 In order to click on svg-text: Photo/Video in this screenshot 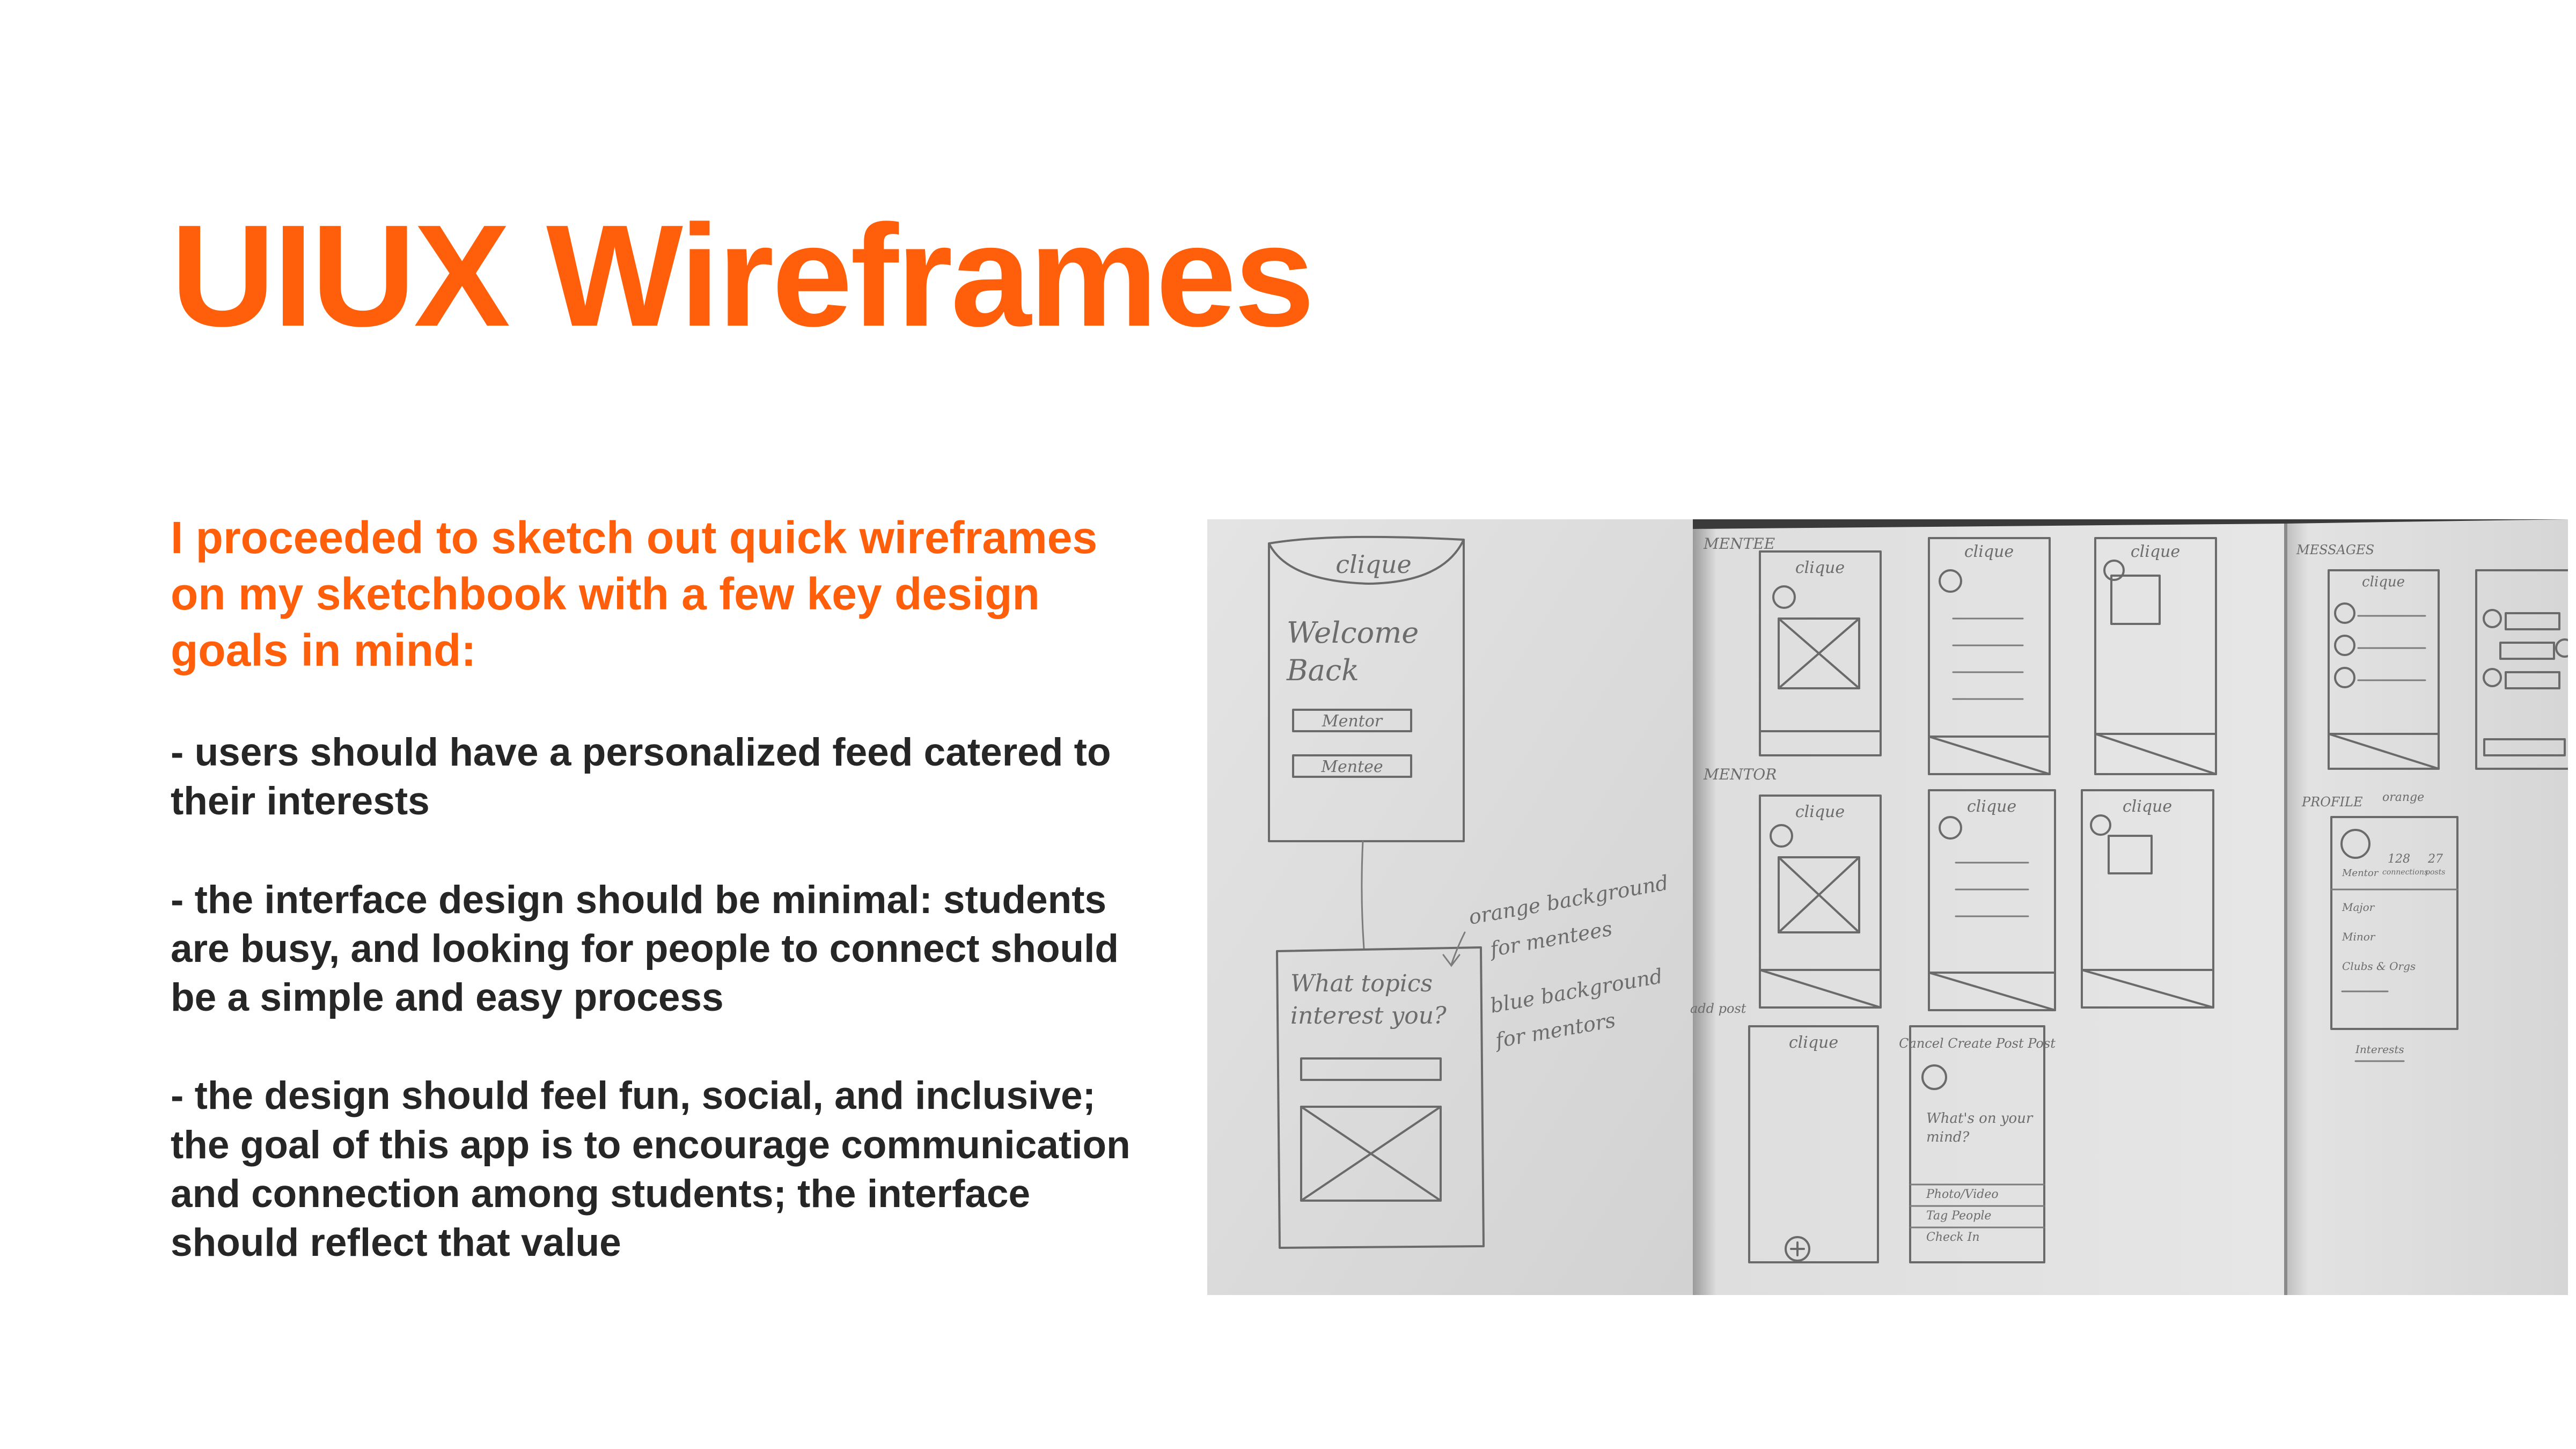, I will do `click(1962, 1194)`.